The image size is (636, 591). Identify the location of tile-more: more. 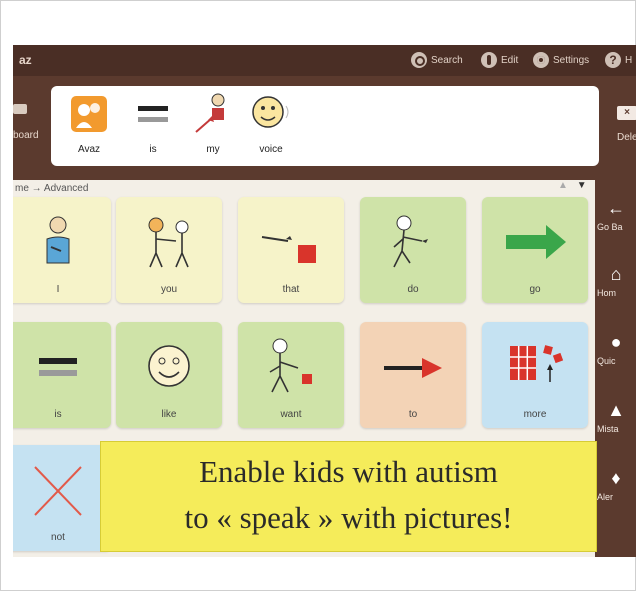
(535, 375).